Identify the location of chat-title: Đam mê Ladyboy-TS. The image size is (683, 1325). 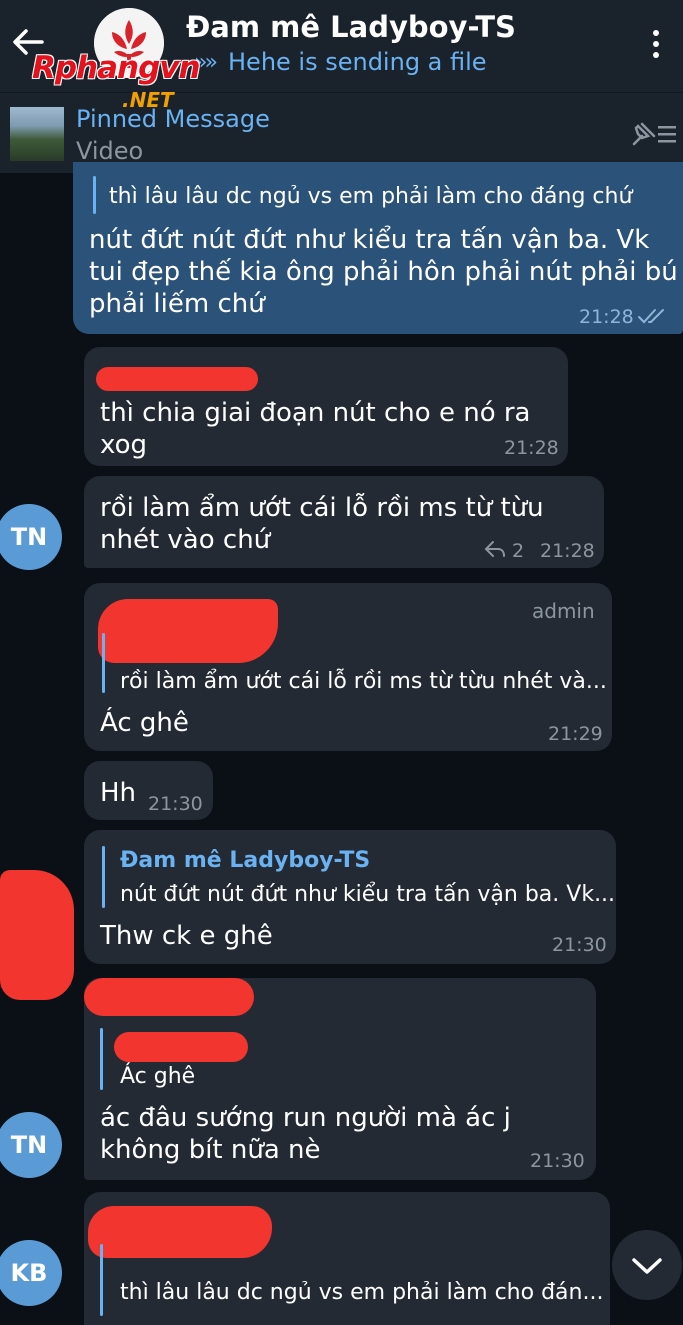
(351, 27).